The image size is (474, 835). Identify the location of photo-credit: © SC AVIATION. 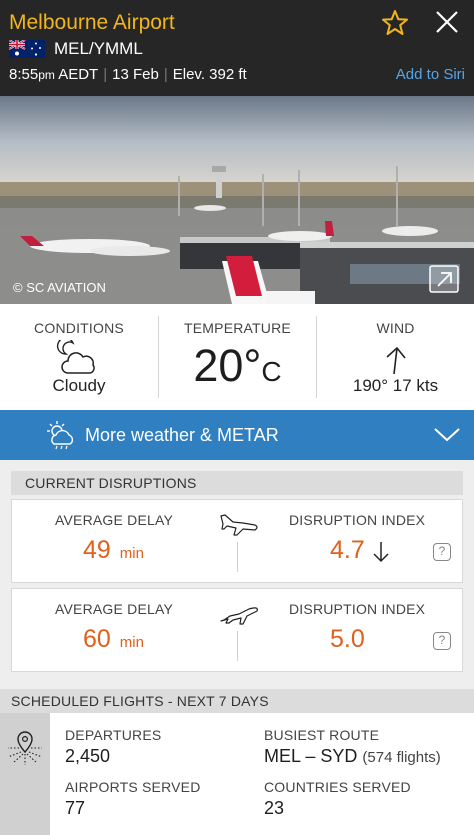
(59, 287).